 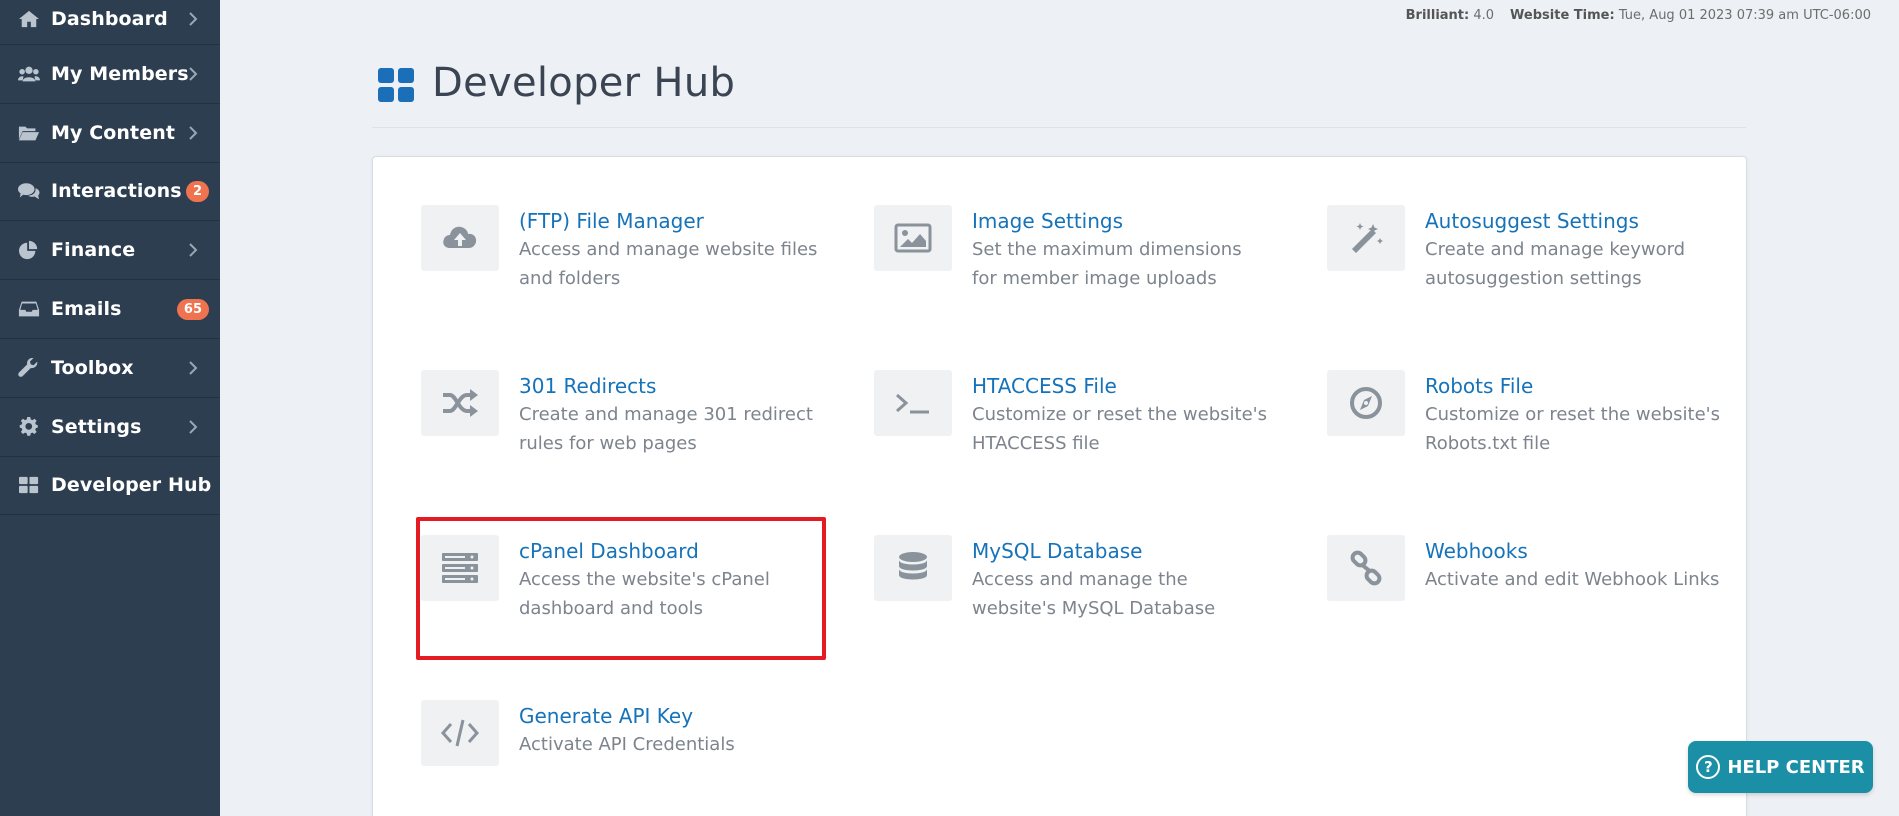 What do you see at coordinates (1575, 551) in the screenshot?
I see `tool-title: Webhooks` at bounding box center [1575, 551].